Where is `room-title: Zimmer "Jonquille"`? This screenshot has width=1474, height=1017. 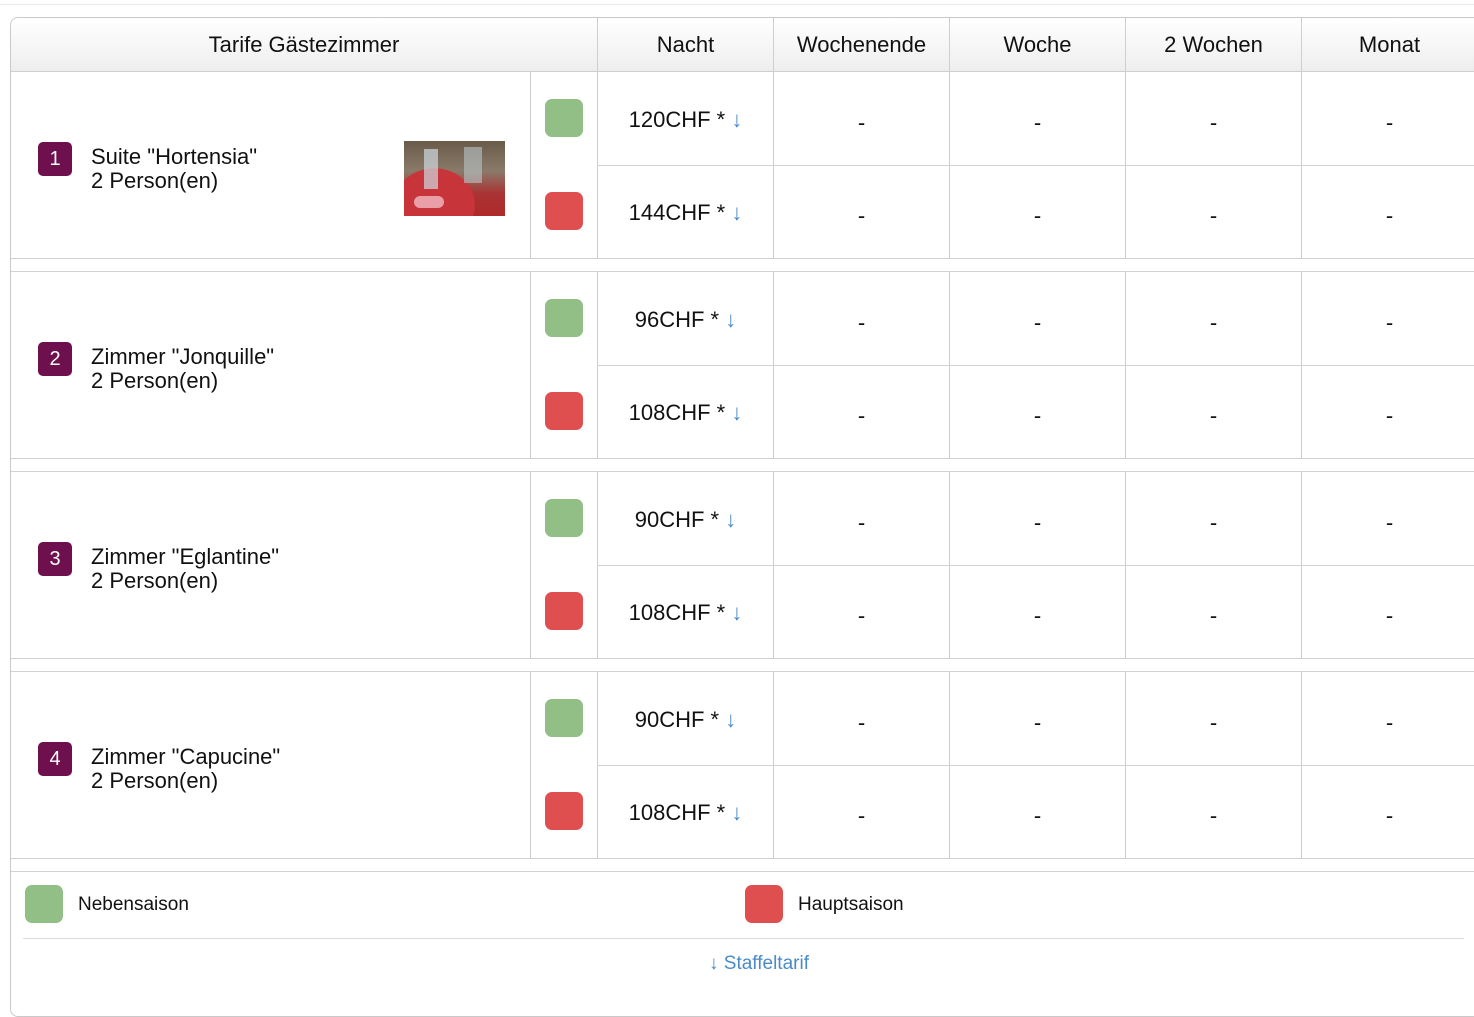 room-title: Zimmer "Jonquille" is located at coordinates (183, 356).